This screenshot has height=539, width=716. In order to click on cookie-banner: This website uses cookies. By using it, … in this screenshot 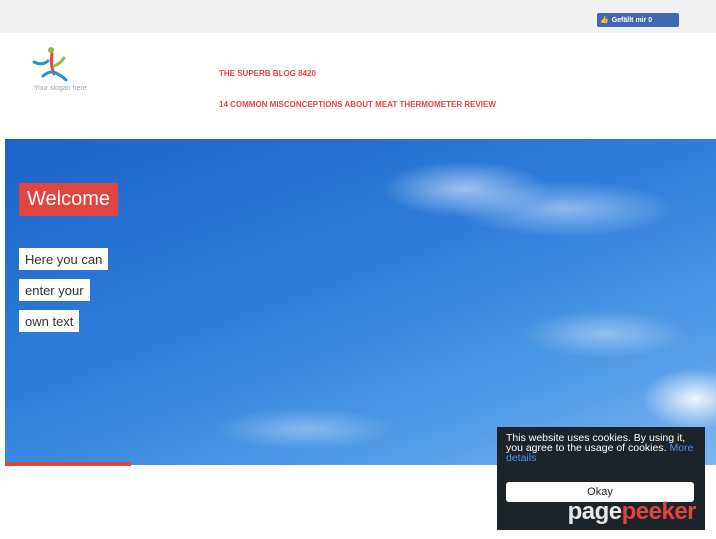, I will do `click(601, 478)`.